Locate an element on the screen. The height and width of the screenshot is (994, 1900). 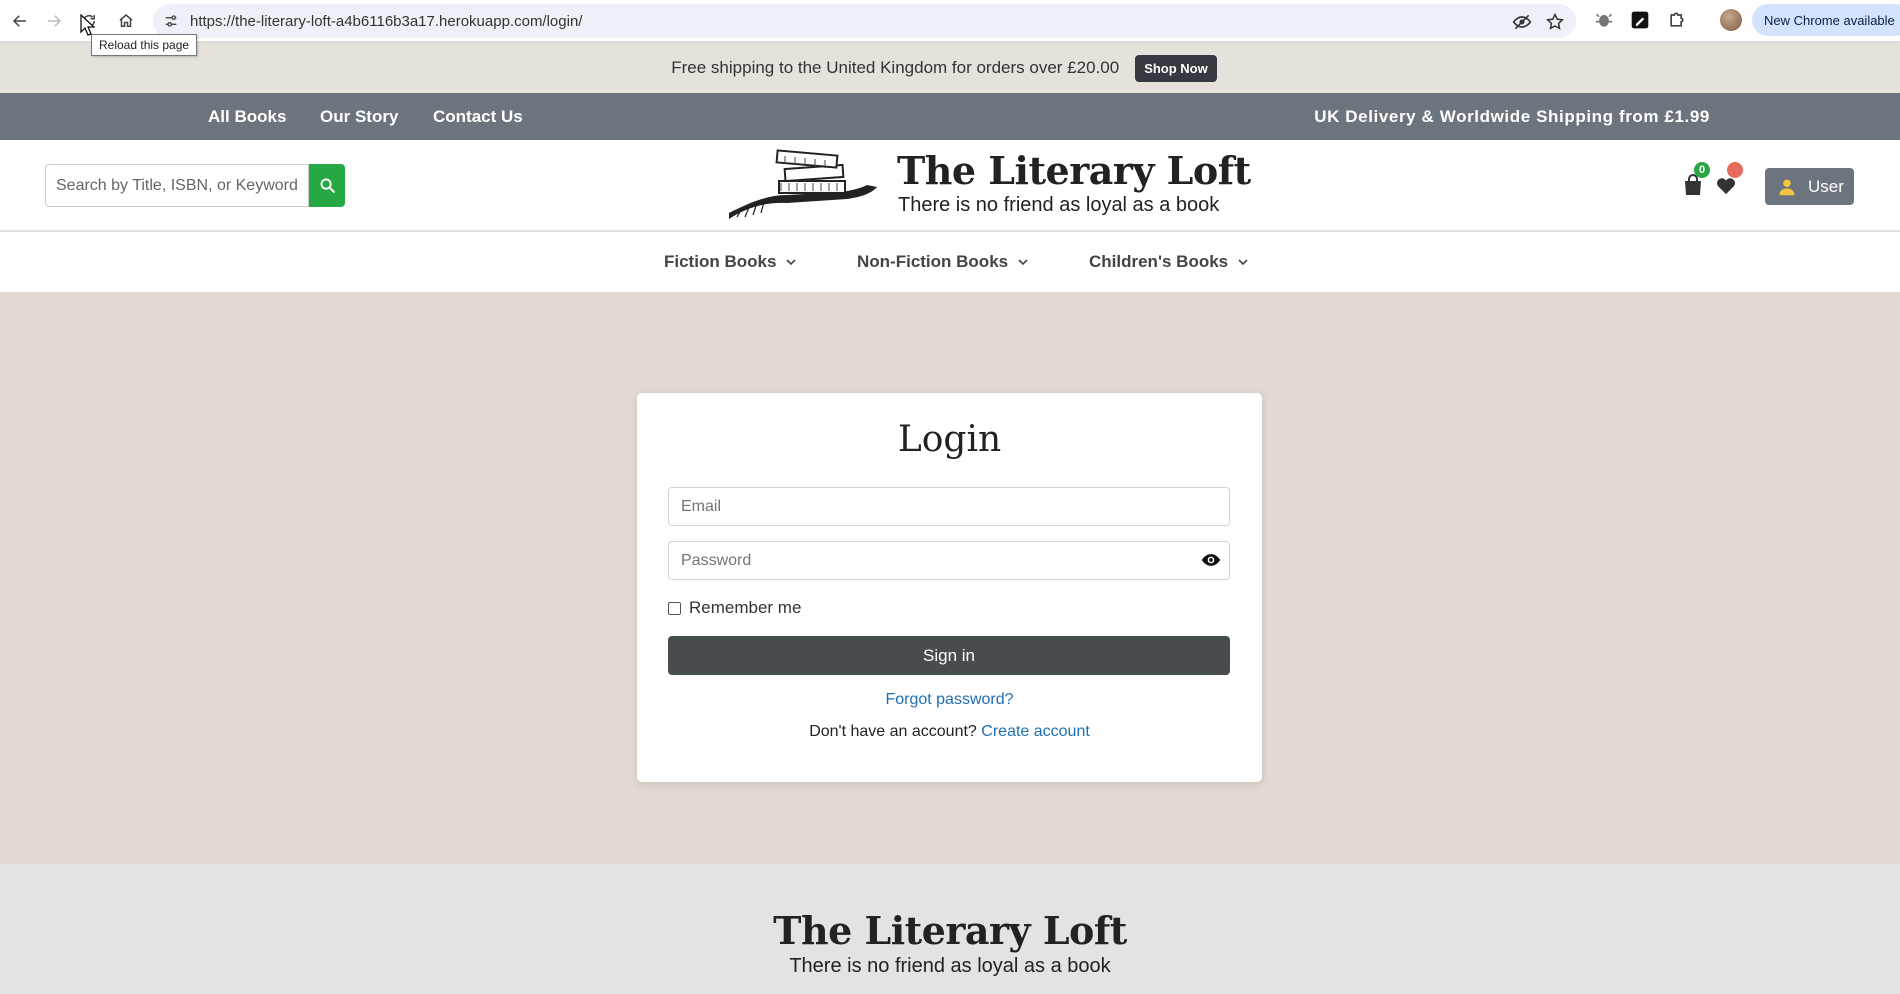
wishlist-heart-icon is located at coordinates (1726, 185).